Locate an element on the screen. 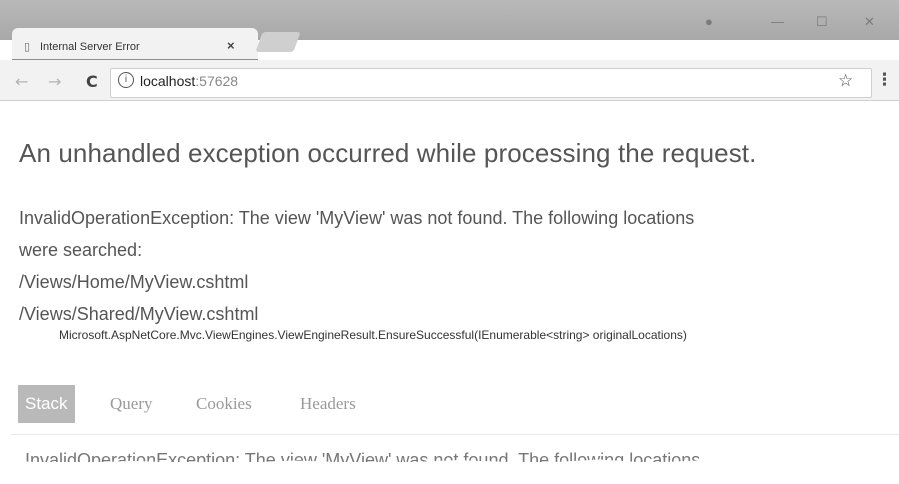  profile-icon: ● is located at coordinates (709, 21).